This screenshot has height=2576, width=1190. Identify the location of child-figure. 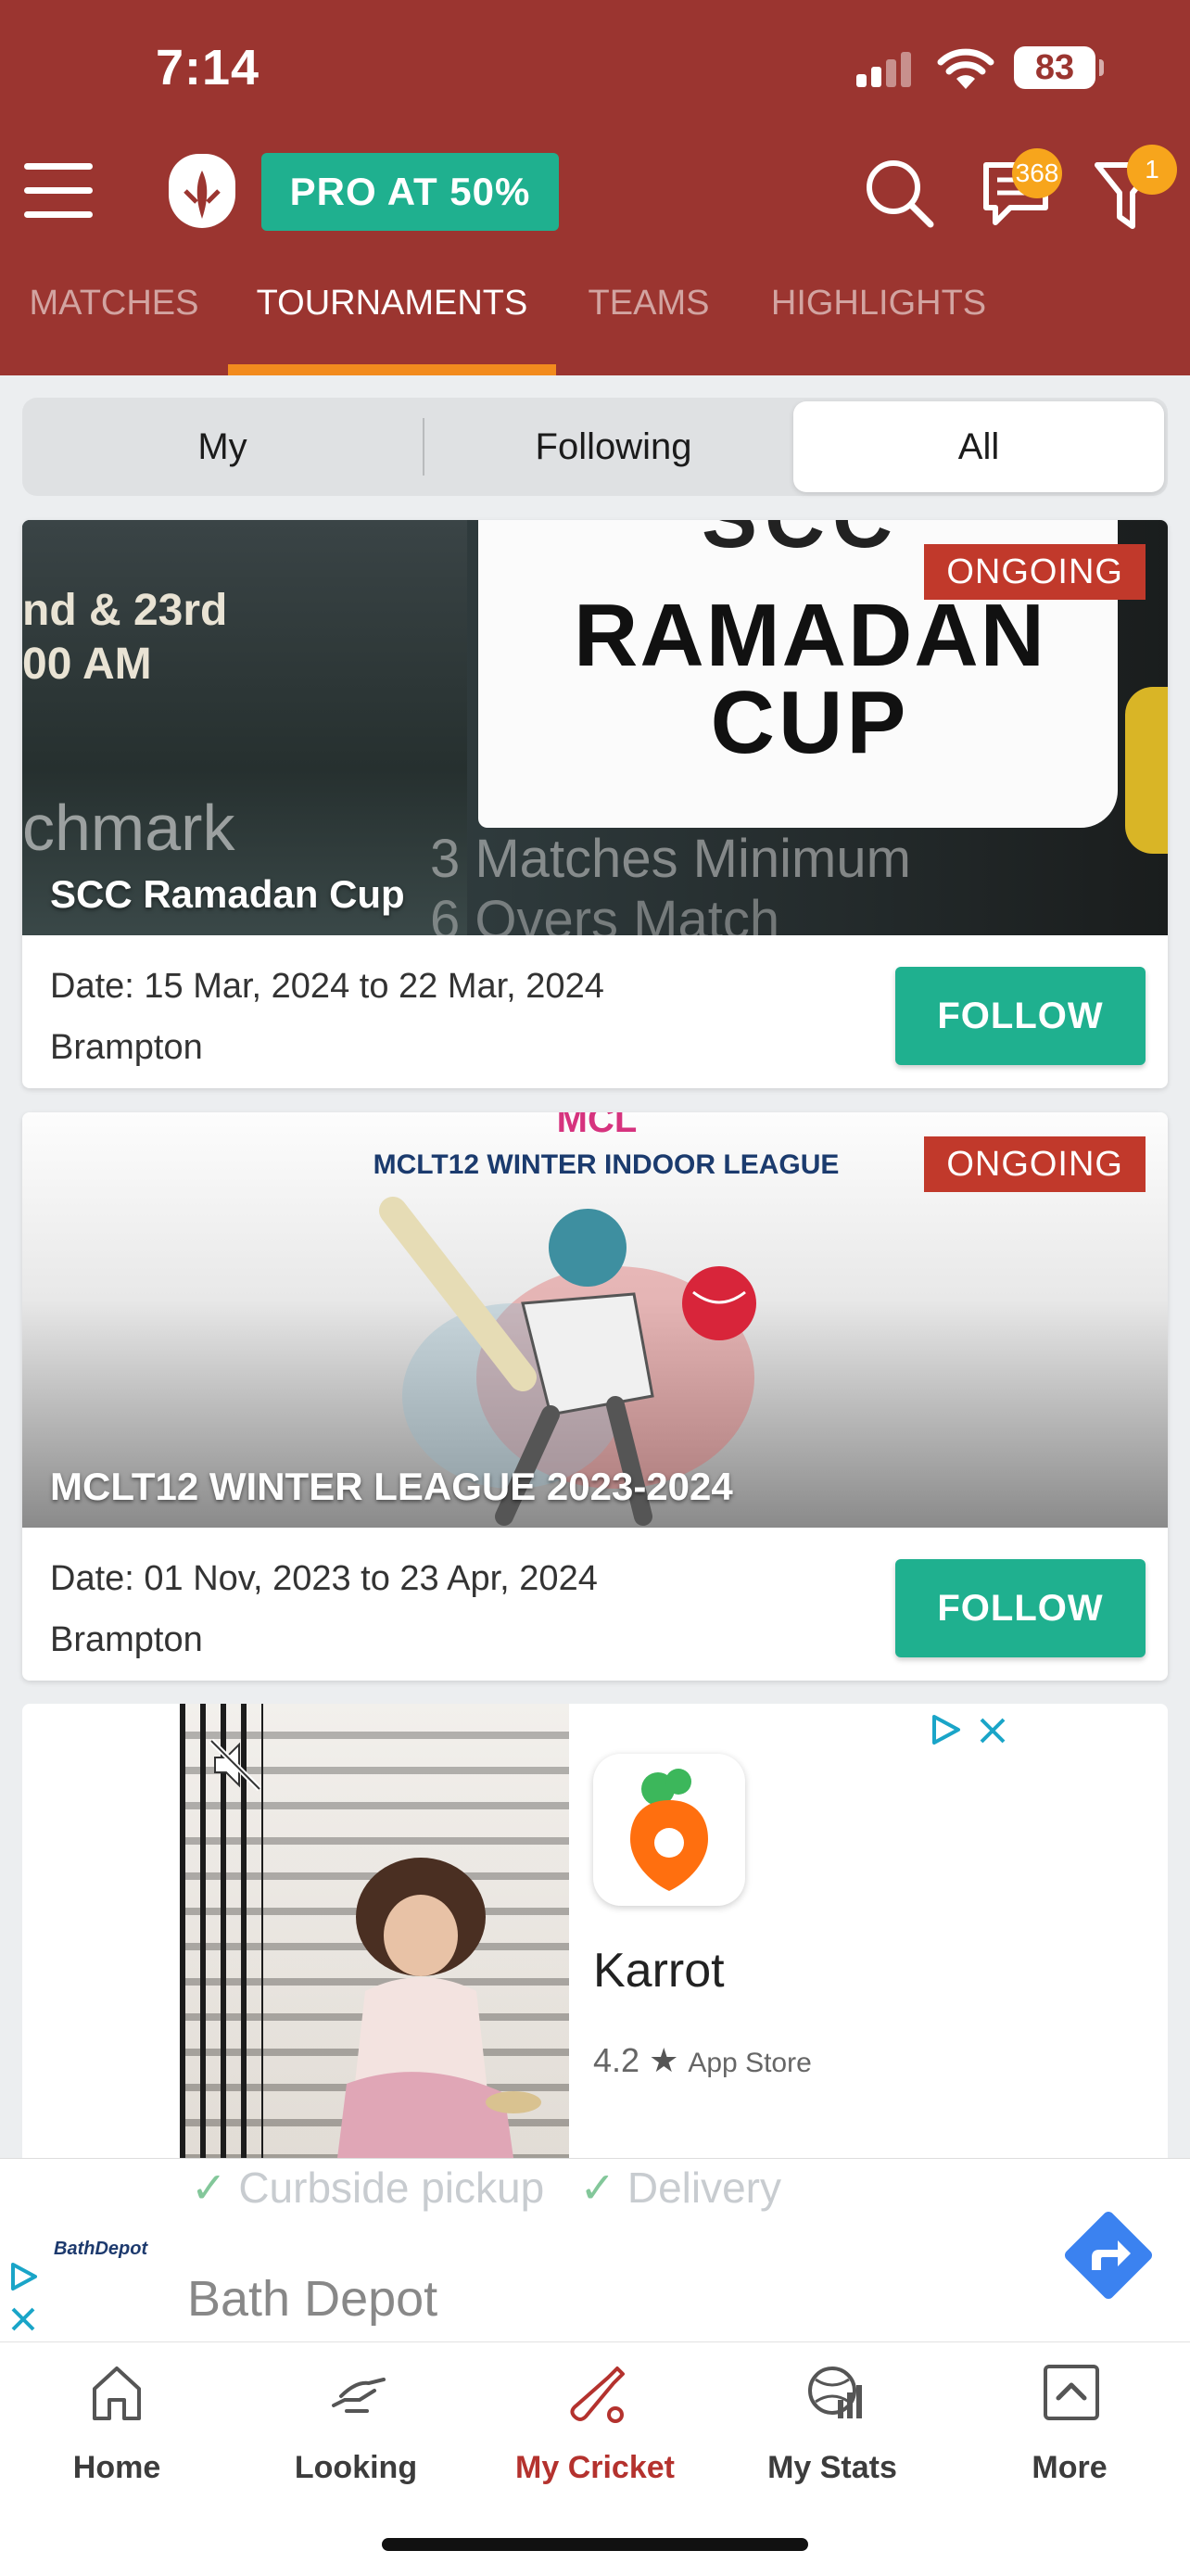
(439, 2008).